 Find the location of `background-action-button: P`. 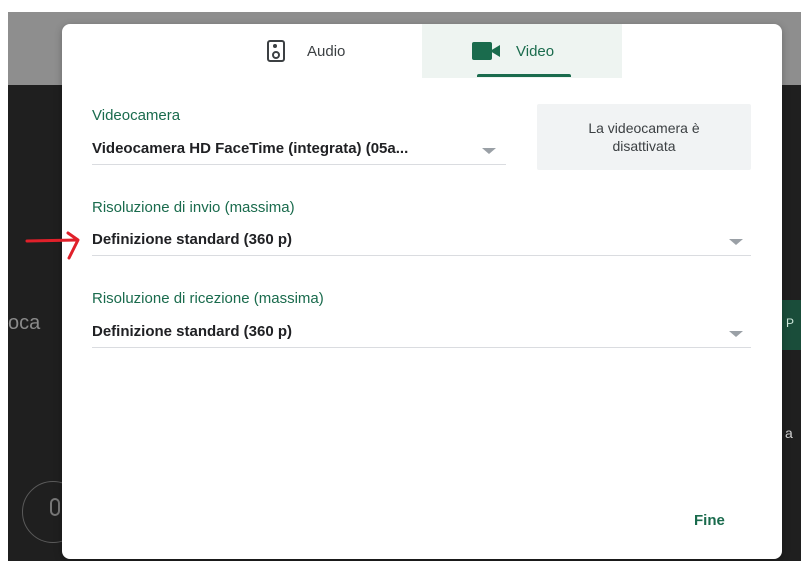

background-action-button: P is located at coordinates (790, 325).